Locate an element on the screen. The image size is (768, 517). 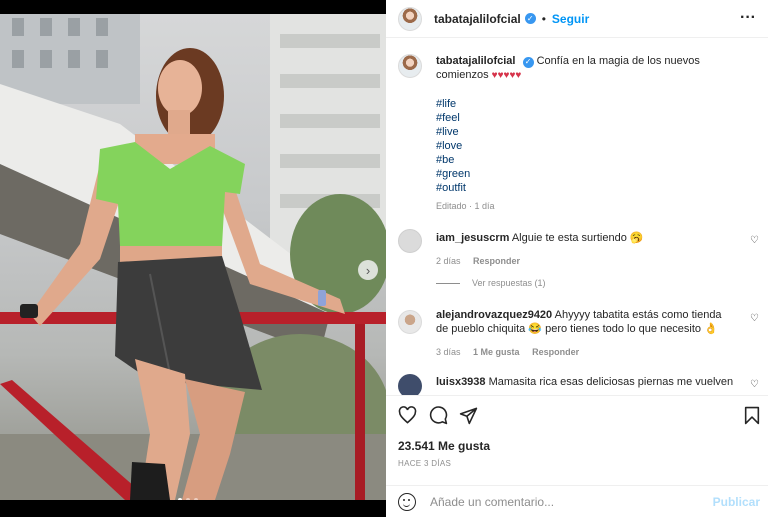
hashtag-link: #feel is located at coordinates (586, 118).